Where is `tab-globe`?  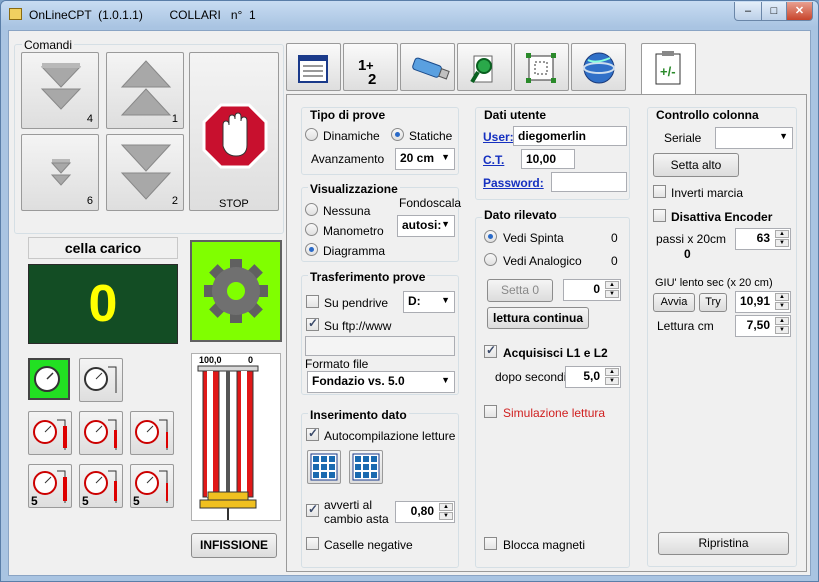 tab-globe is located at coordinates (598, 67).